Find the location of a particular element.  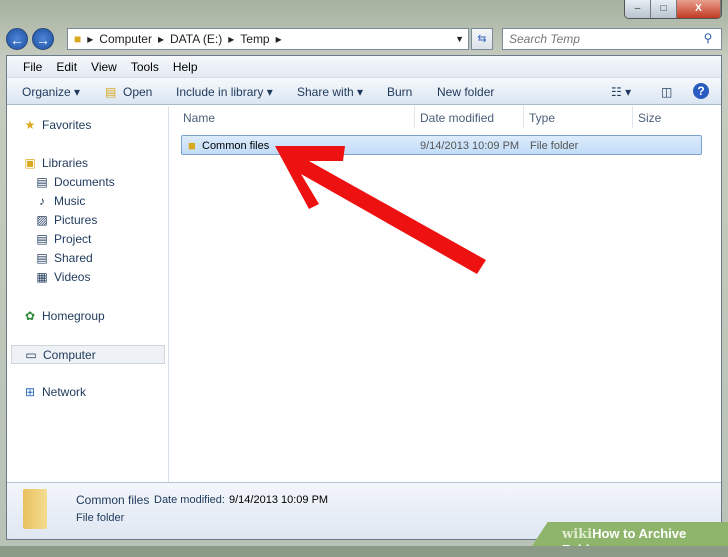

folder-large-icon is located at coordinates (35, 509).